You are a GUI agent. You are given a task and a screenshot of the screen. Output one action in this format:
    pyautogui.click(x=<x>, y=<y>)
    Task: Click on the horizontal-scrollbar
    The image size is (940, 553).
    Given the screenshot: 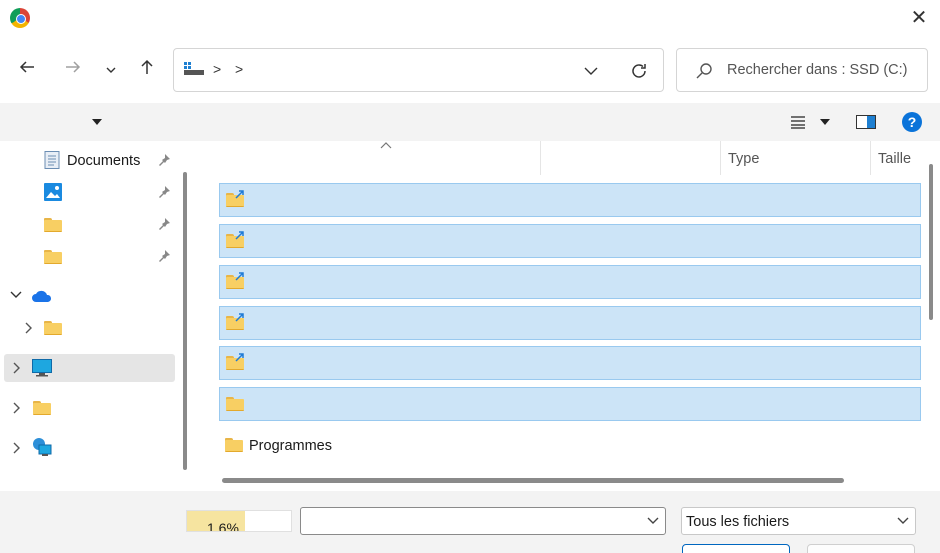 What is the action you would take?
    pyautogui.click(x=533, y=480)
    